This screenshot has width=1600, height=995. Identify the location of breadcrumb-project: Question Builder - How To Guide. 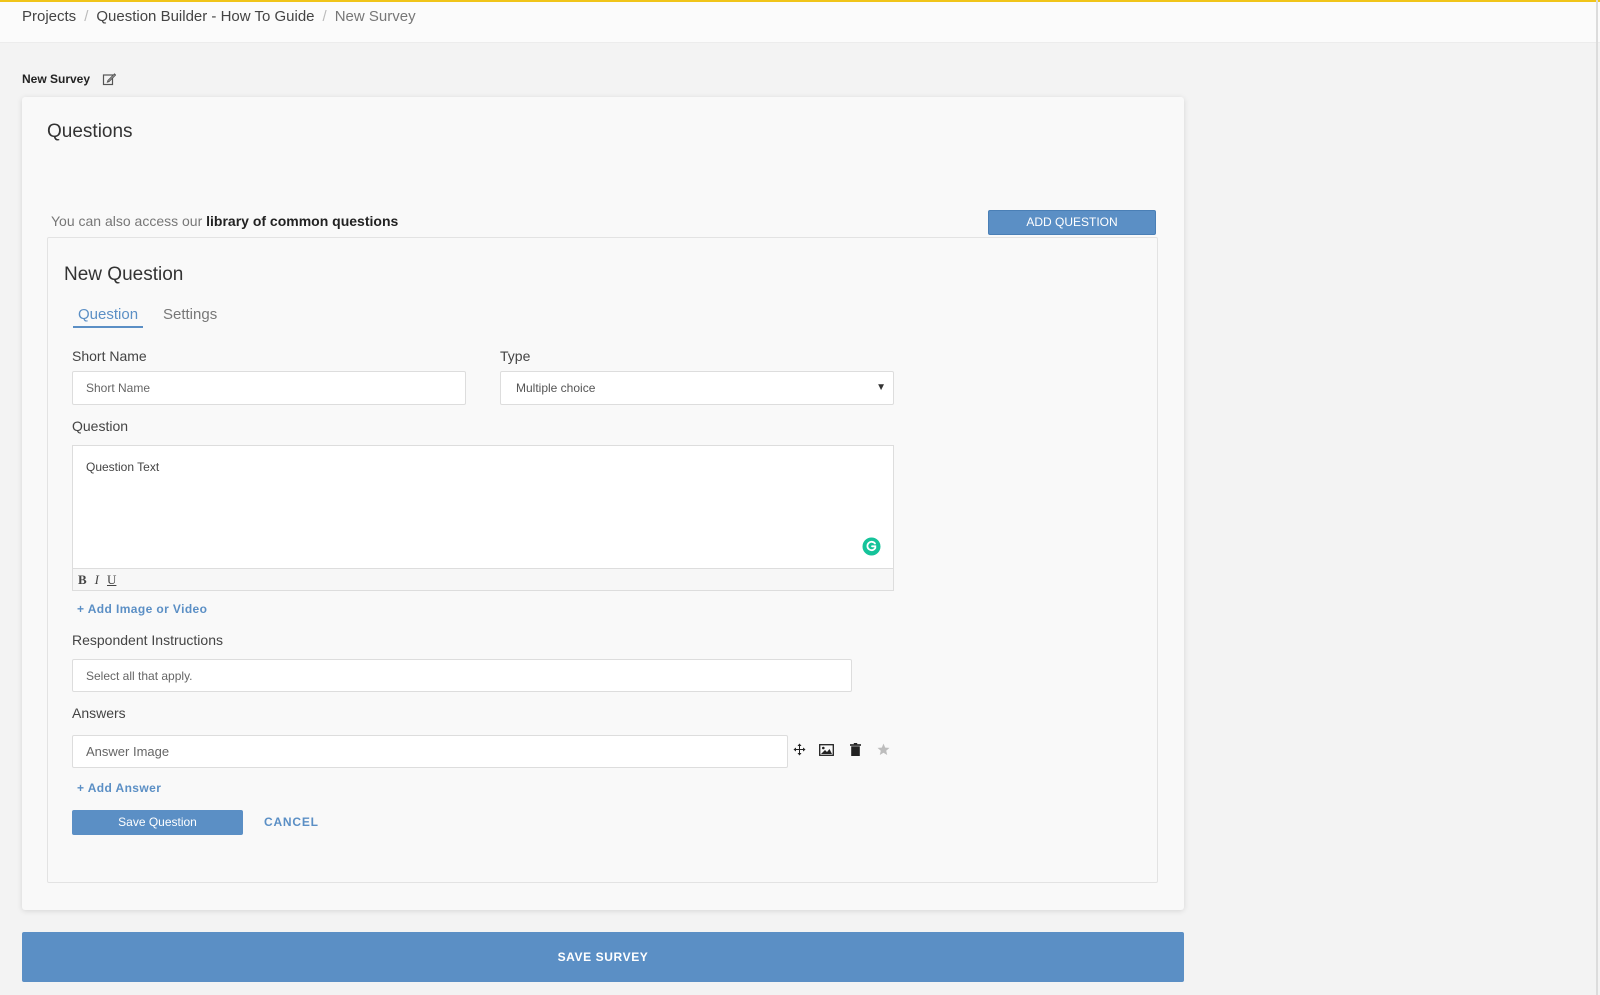
(205, 16).